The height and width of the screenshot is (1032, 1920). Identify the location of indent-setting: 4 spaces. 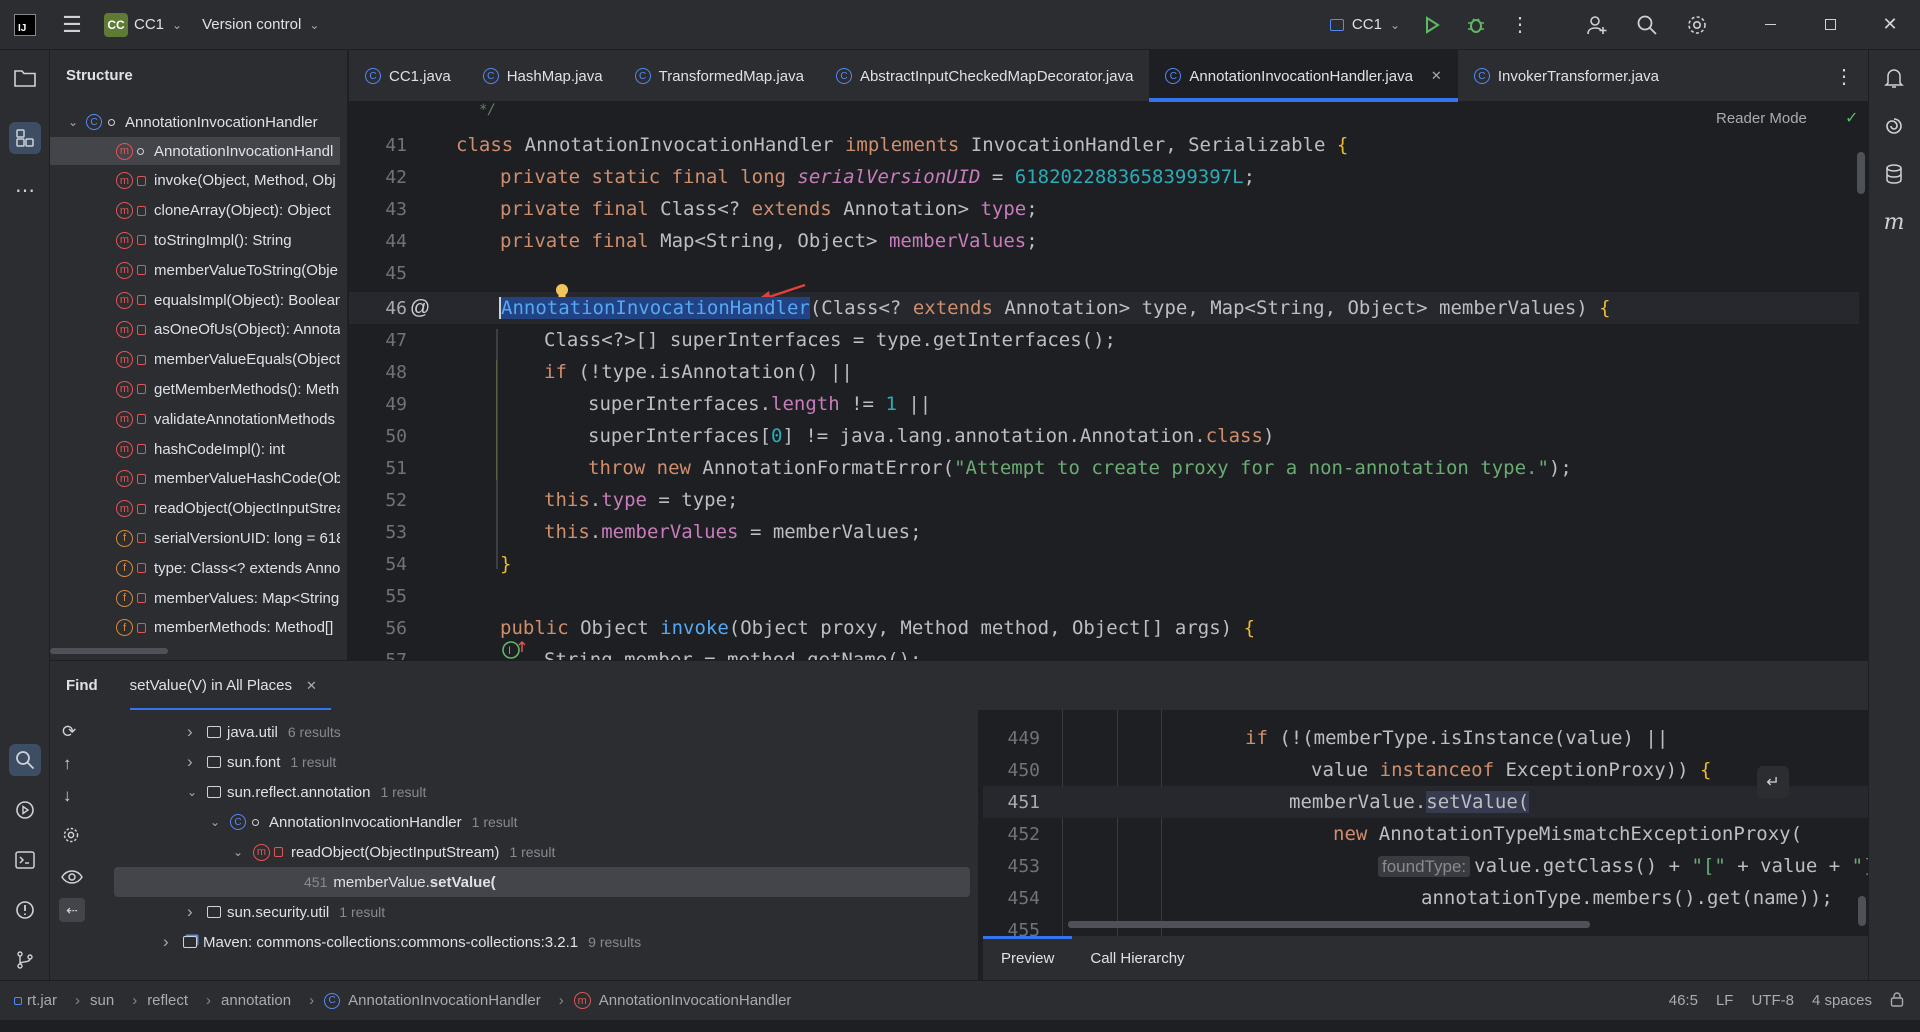
(1842, 1000).